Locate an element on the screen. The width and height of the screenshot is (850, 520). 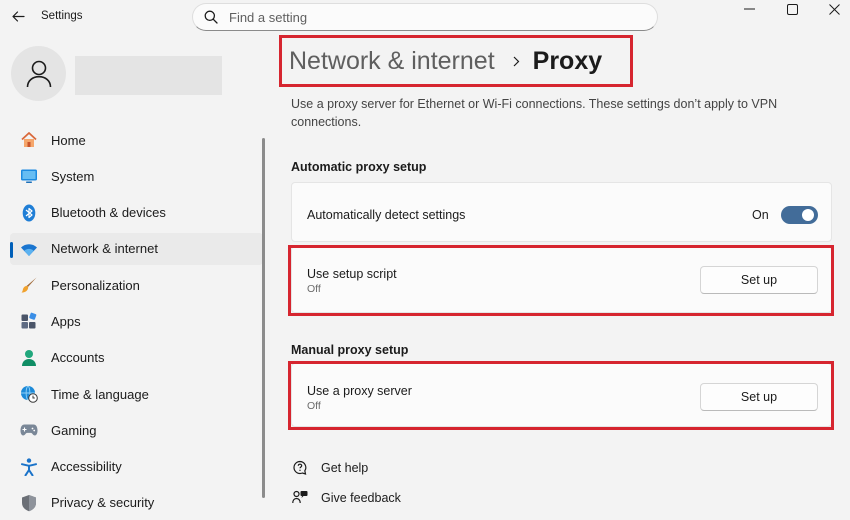
highlight-frame-proxy-server is located at coordinates (561, 395).